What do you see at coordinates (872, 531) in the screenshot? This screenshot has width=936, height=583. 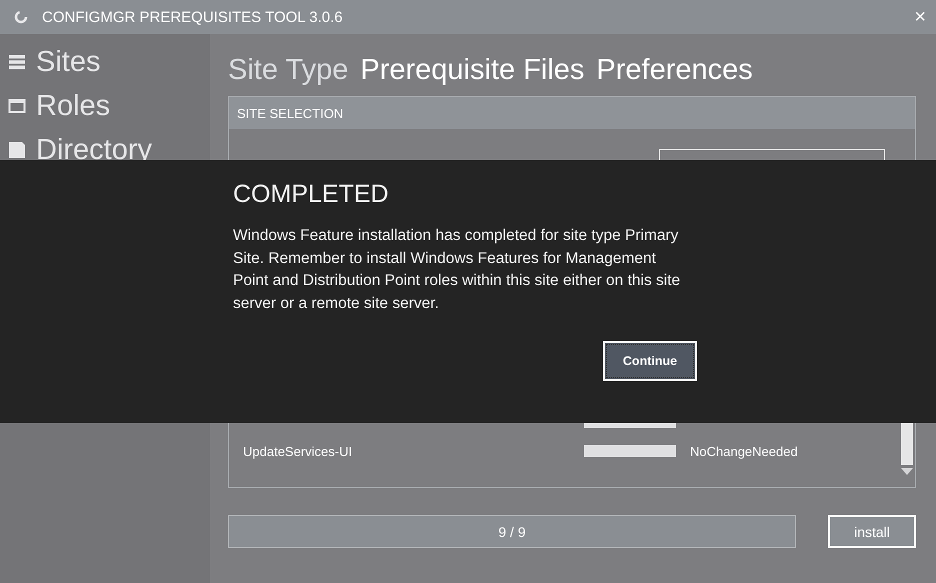 I see `install-button: install` at bounding box center [872, 531].